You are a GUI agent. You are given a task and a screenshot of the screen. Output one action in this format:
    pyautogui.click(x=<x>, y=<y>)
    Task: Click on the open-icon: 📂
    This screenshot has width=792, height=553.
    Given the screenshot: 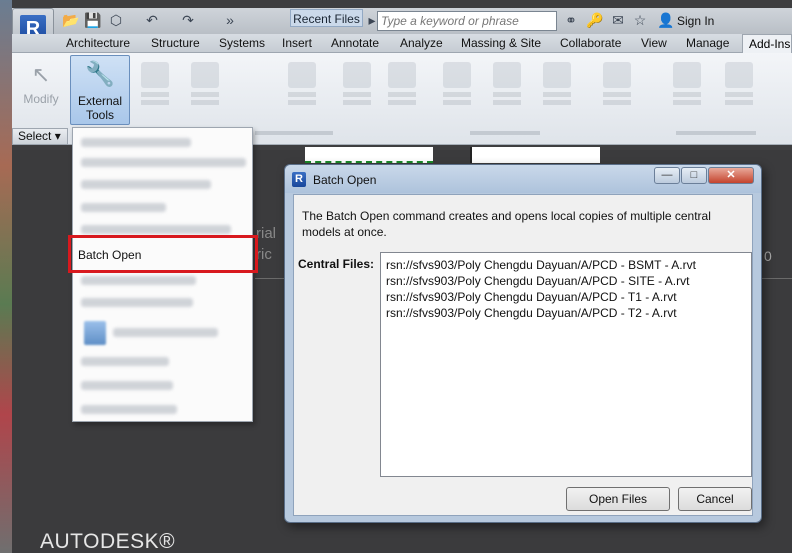 What is the action you would take?
    pyautogui.click(x=70, y=20)
    